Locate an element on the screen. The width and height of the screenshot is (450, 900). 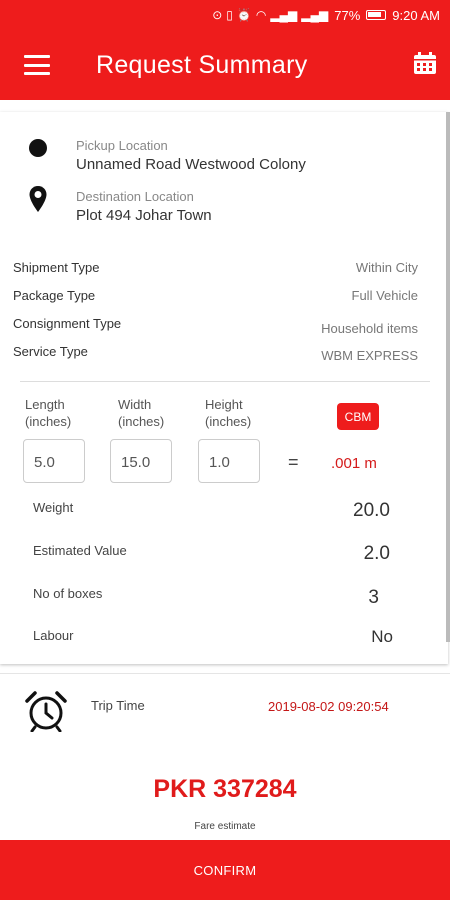
trip-time-value: 2019-08-02 09:20:54 is located at coordinates (328, 706).